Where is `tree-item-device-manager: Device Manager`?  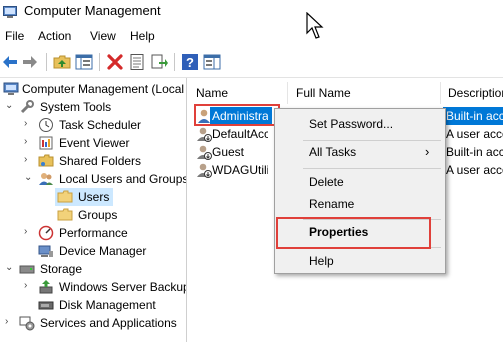
tree-item-device-manager: Device Manager is located at coordinates (93, 251).